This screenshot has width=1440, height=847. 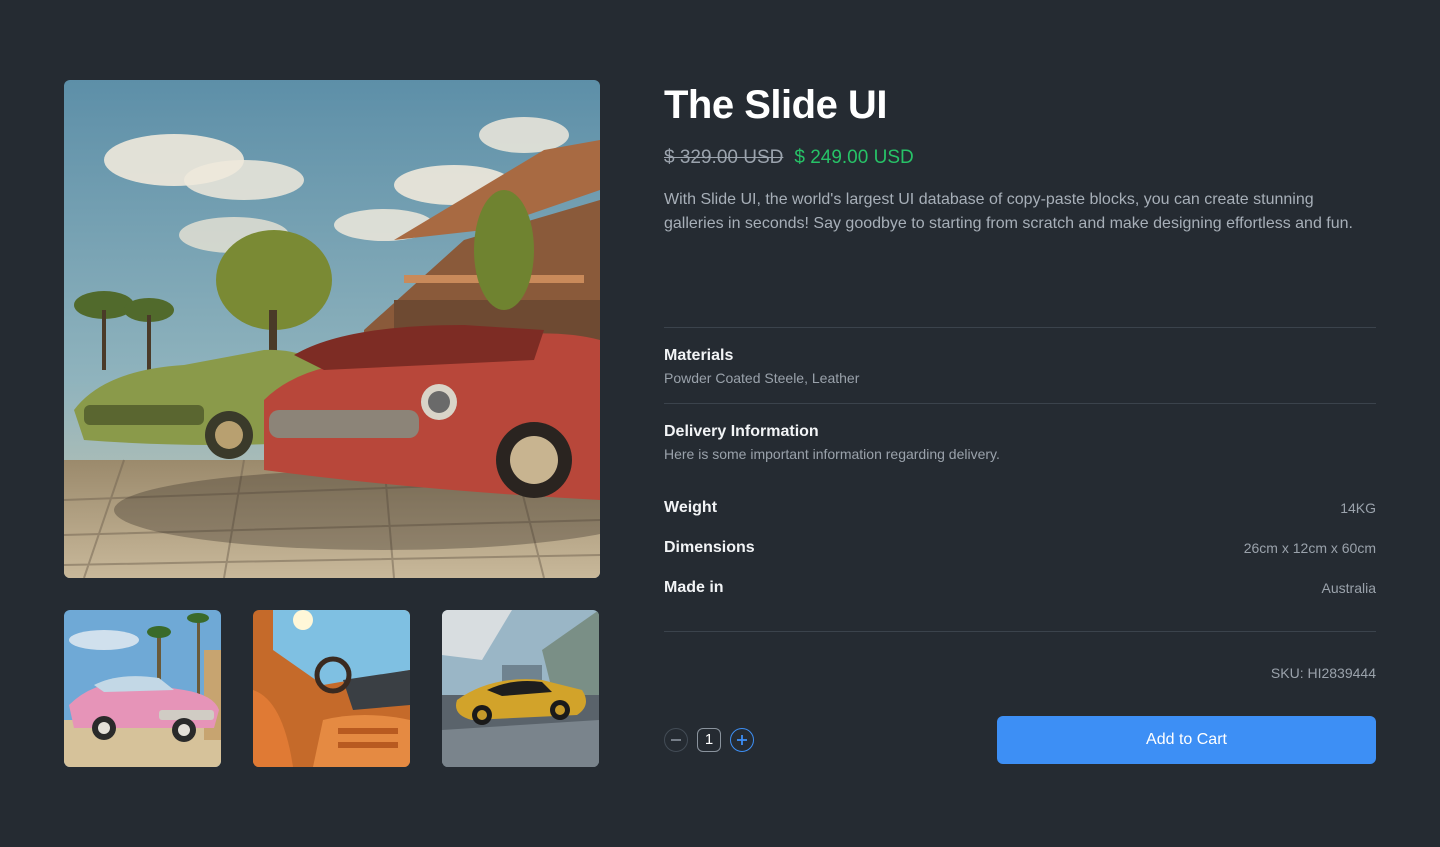 I want to click on quantity-value: 1, so click(x=709, y=740).